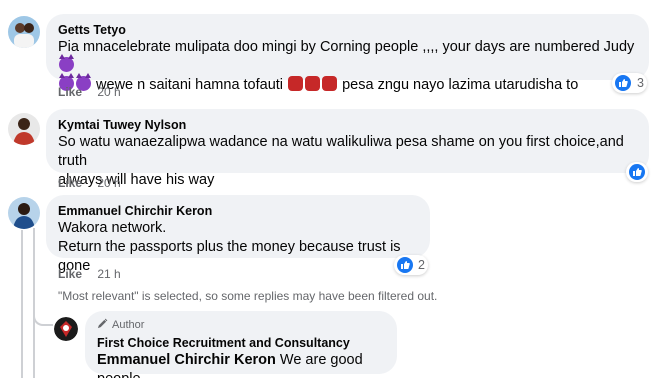  I want to click on timestamp: 21 h, so click(108, 274).